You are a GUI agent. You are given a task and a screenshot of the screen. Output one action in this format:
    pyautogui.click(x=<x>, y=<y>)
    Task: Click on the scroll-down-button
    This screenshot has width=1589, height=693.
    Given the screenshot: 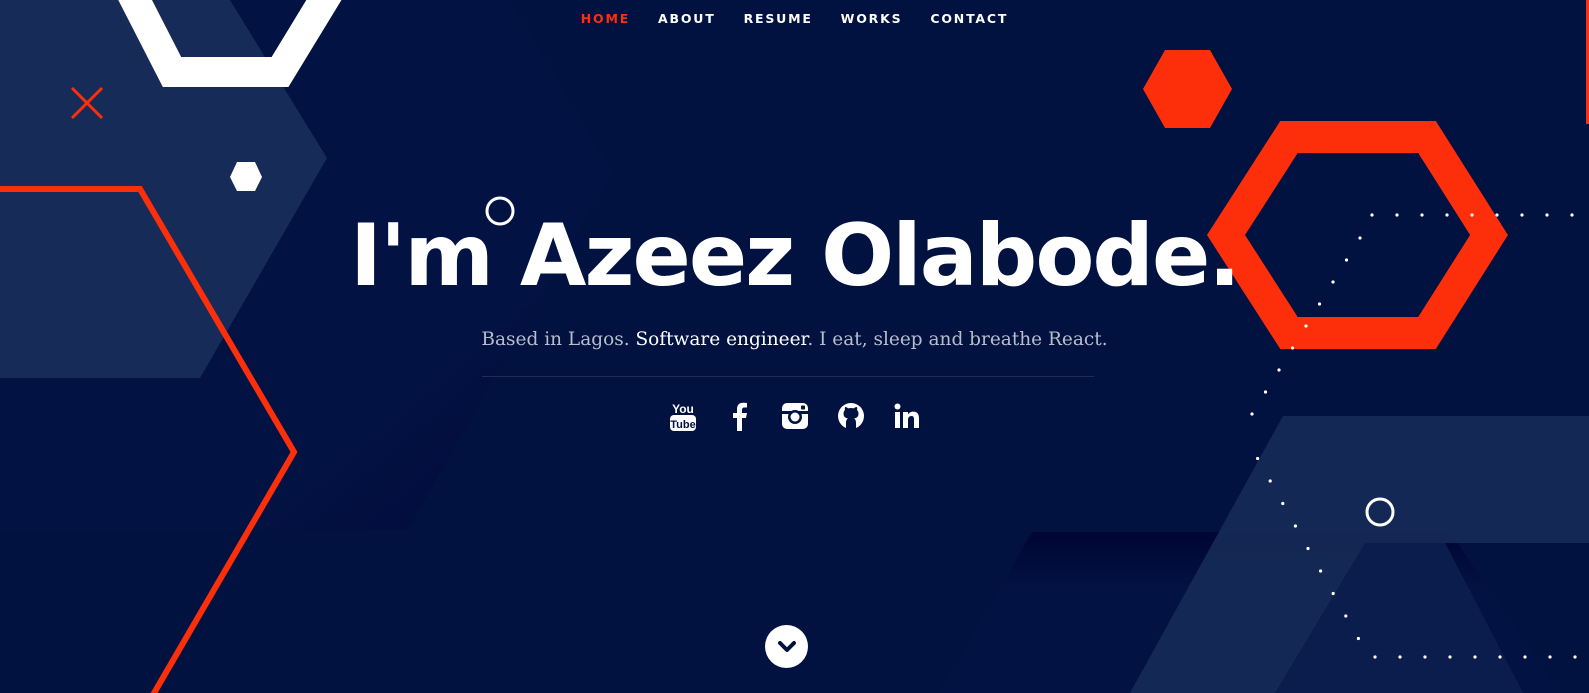 What is the action you would take?
    pyautogui.click(x=786, y=646)
    